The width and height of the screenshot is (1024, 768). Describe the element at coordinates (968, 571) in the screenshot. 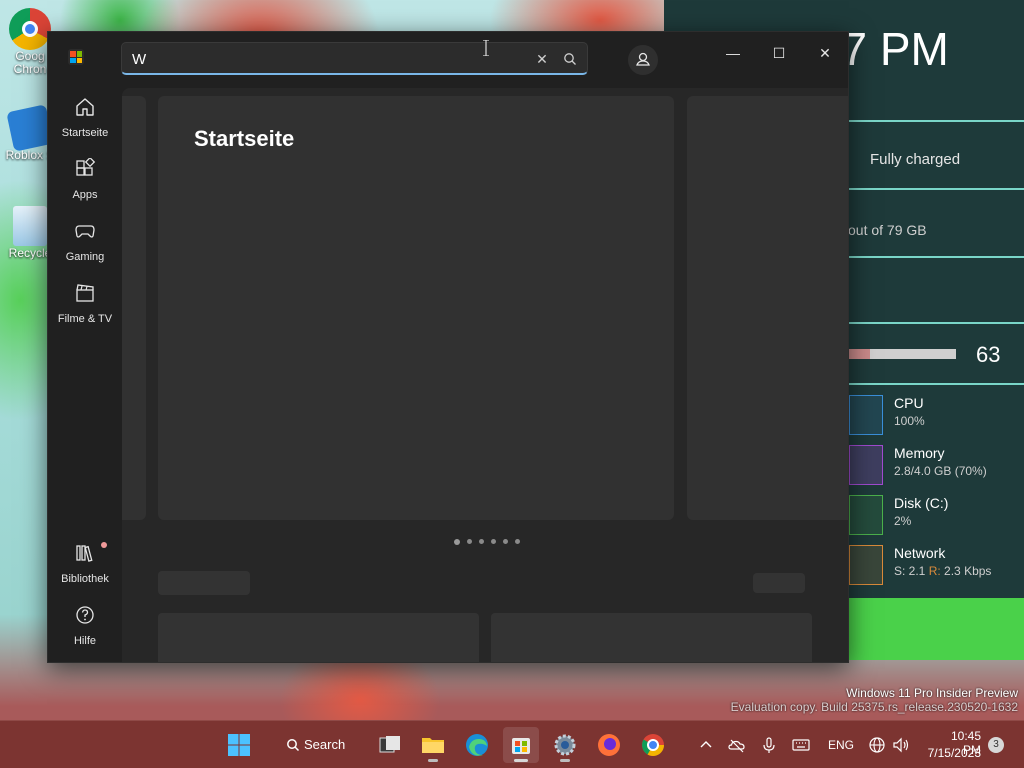

I see `network-receive-value: 2.3 Kbps` at that location.